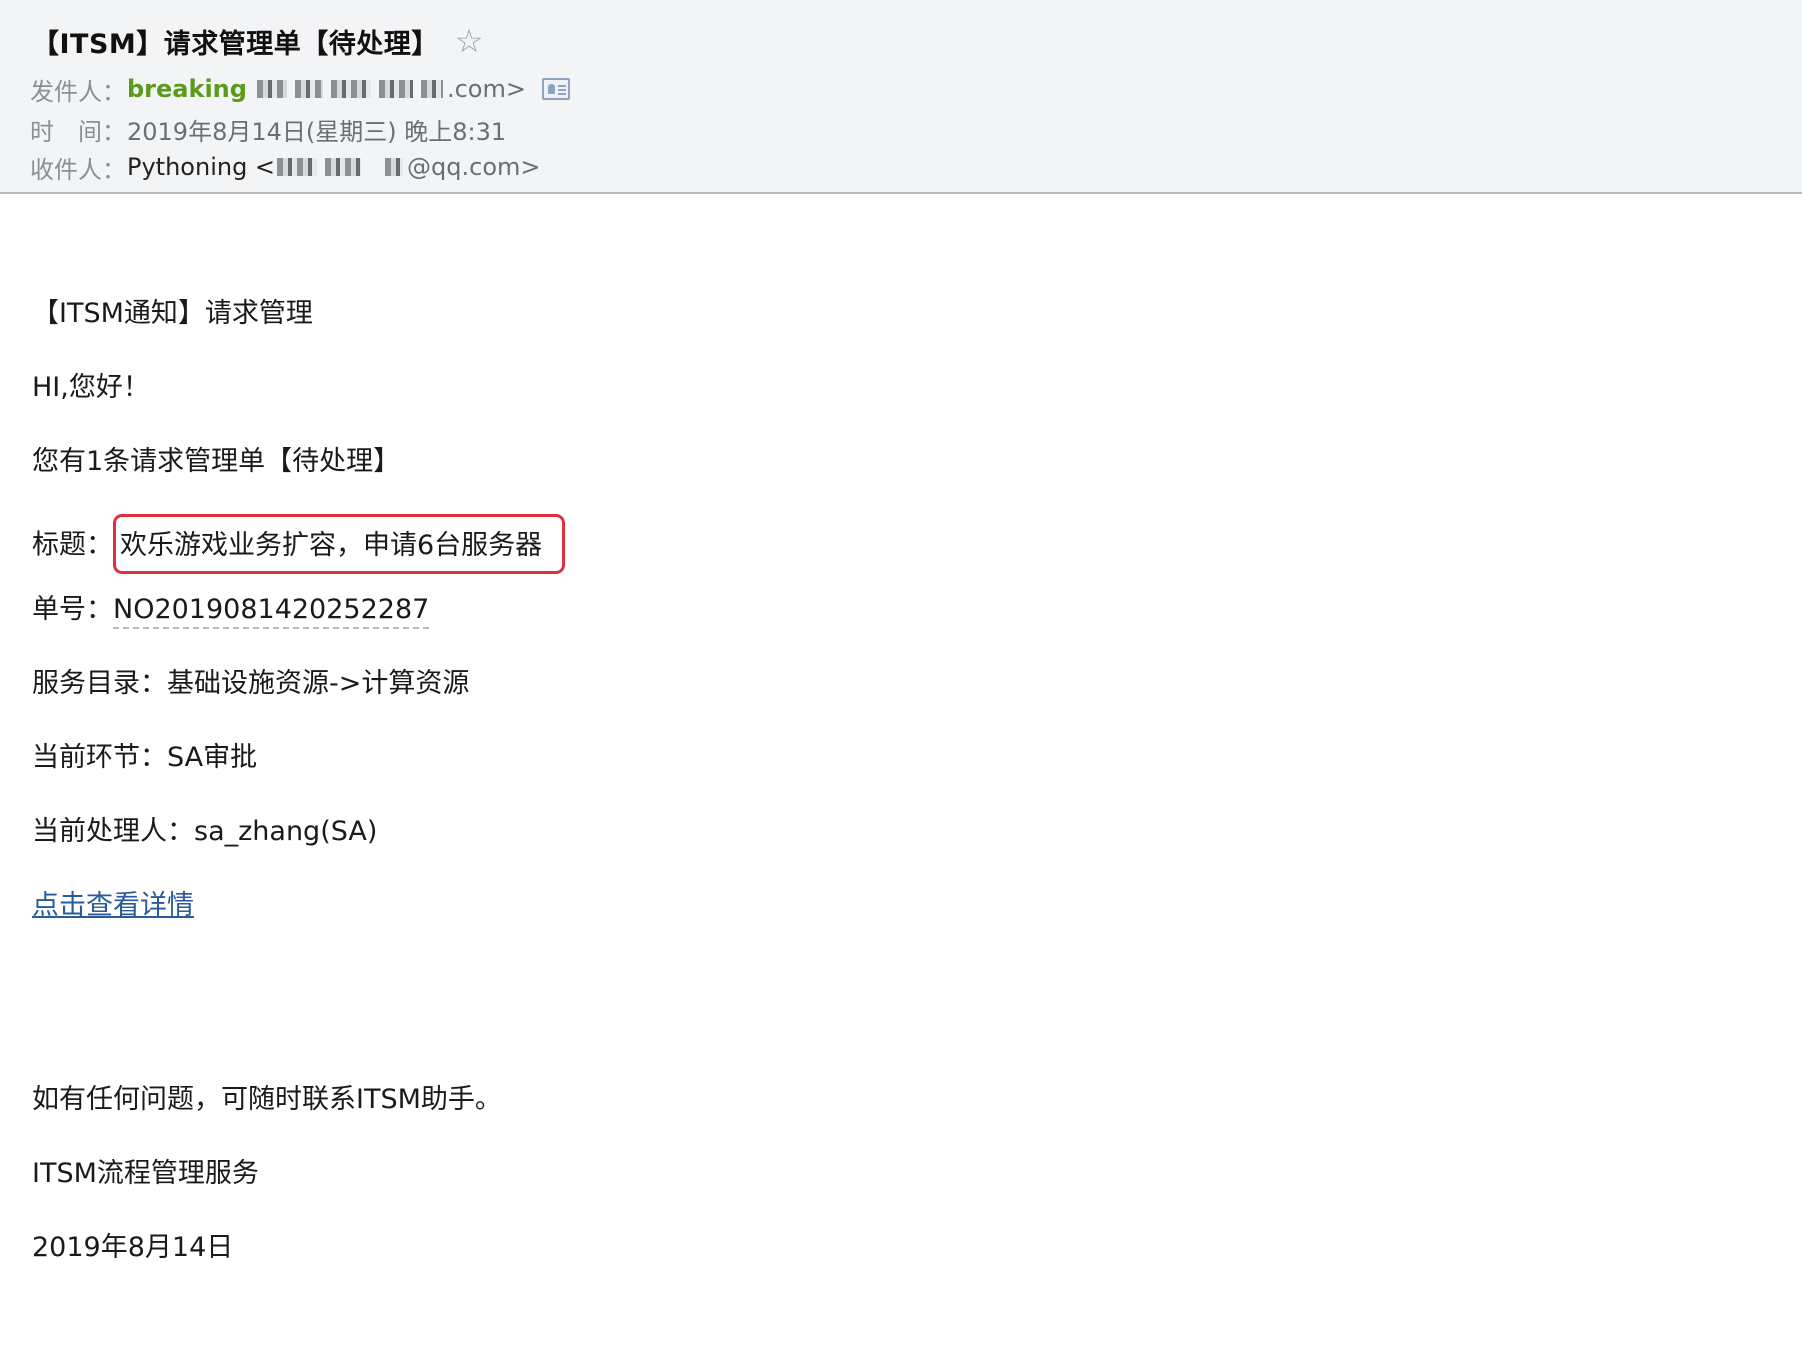  What do you see at coordinates (72, 545) in the screenshot?
I see `title-label: 标题：` at bounding box center [72, 545].